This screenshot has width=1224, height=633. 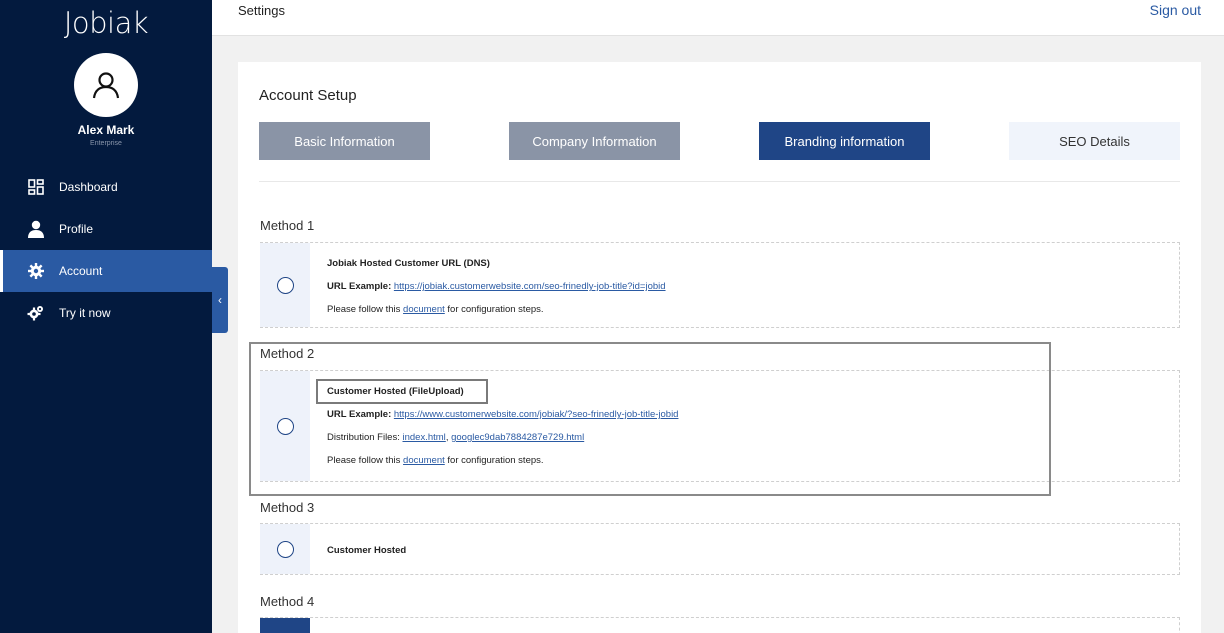 What do you see at coordinates (424, 460) in the screenshot?
I see `method-2-document-link: document` at bounding box center [424, 460].